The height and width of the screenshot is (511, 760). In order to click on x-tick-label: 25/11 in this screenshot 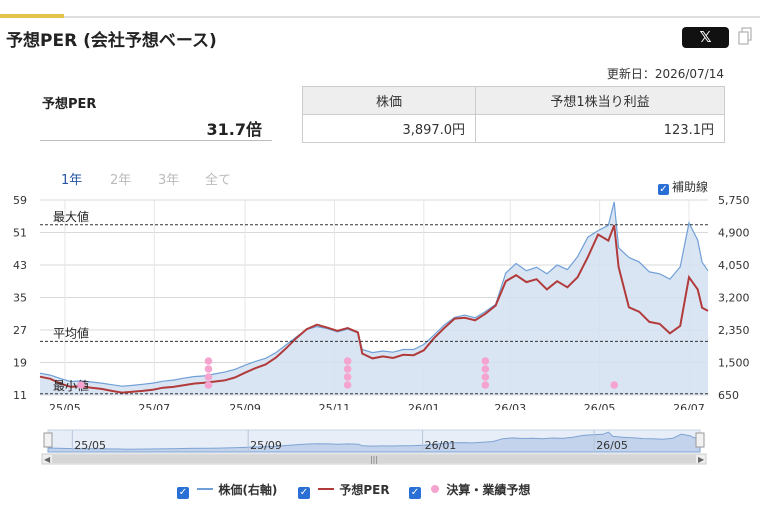, I will do `click(335, 406)`.